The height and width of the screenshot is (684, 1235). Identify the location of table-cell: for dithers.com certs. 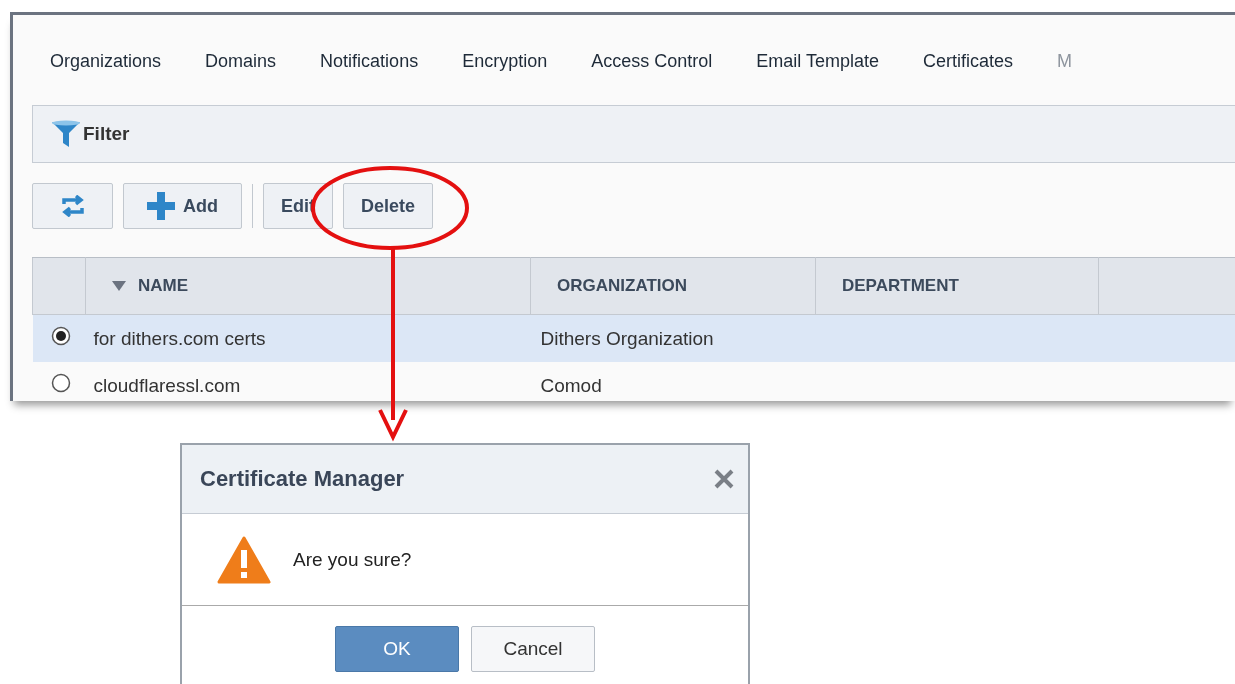
(308, 338).